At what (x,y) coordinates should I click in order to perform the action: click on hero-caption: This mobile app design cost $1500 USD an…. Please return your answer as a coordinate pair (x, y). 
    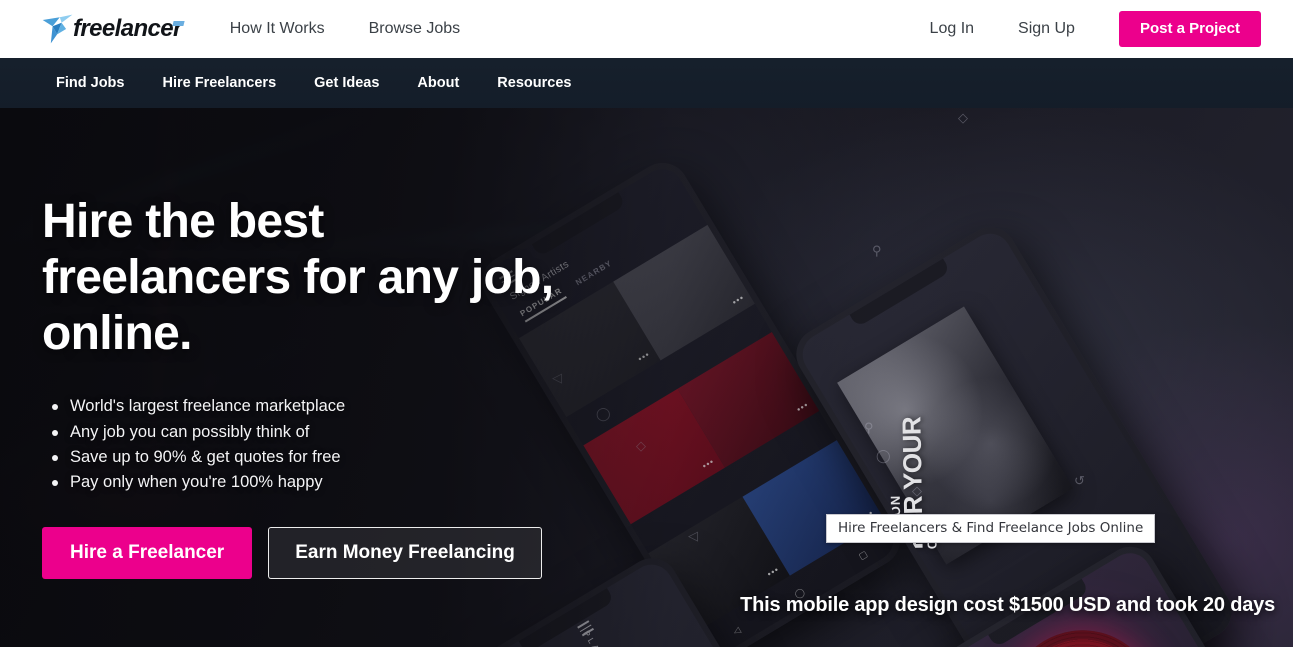
    Looking at the image, I should click on (1007, 605).